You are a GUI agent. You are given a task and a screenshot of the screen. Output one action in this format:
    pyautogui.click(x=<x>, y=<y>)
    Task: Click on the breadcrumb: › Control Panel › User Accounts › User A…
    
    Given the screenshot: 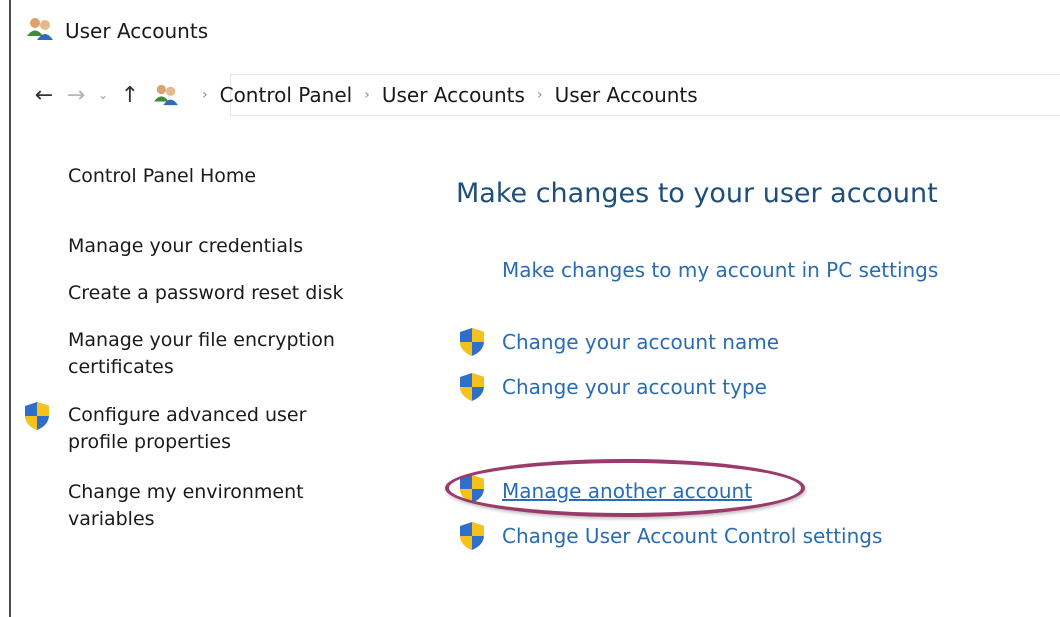 What is the action you would take?
    pyautogui.click(x=425, y=95)
    